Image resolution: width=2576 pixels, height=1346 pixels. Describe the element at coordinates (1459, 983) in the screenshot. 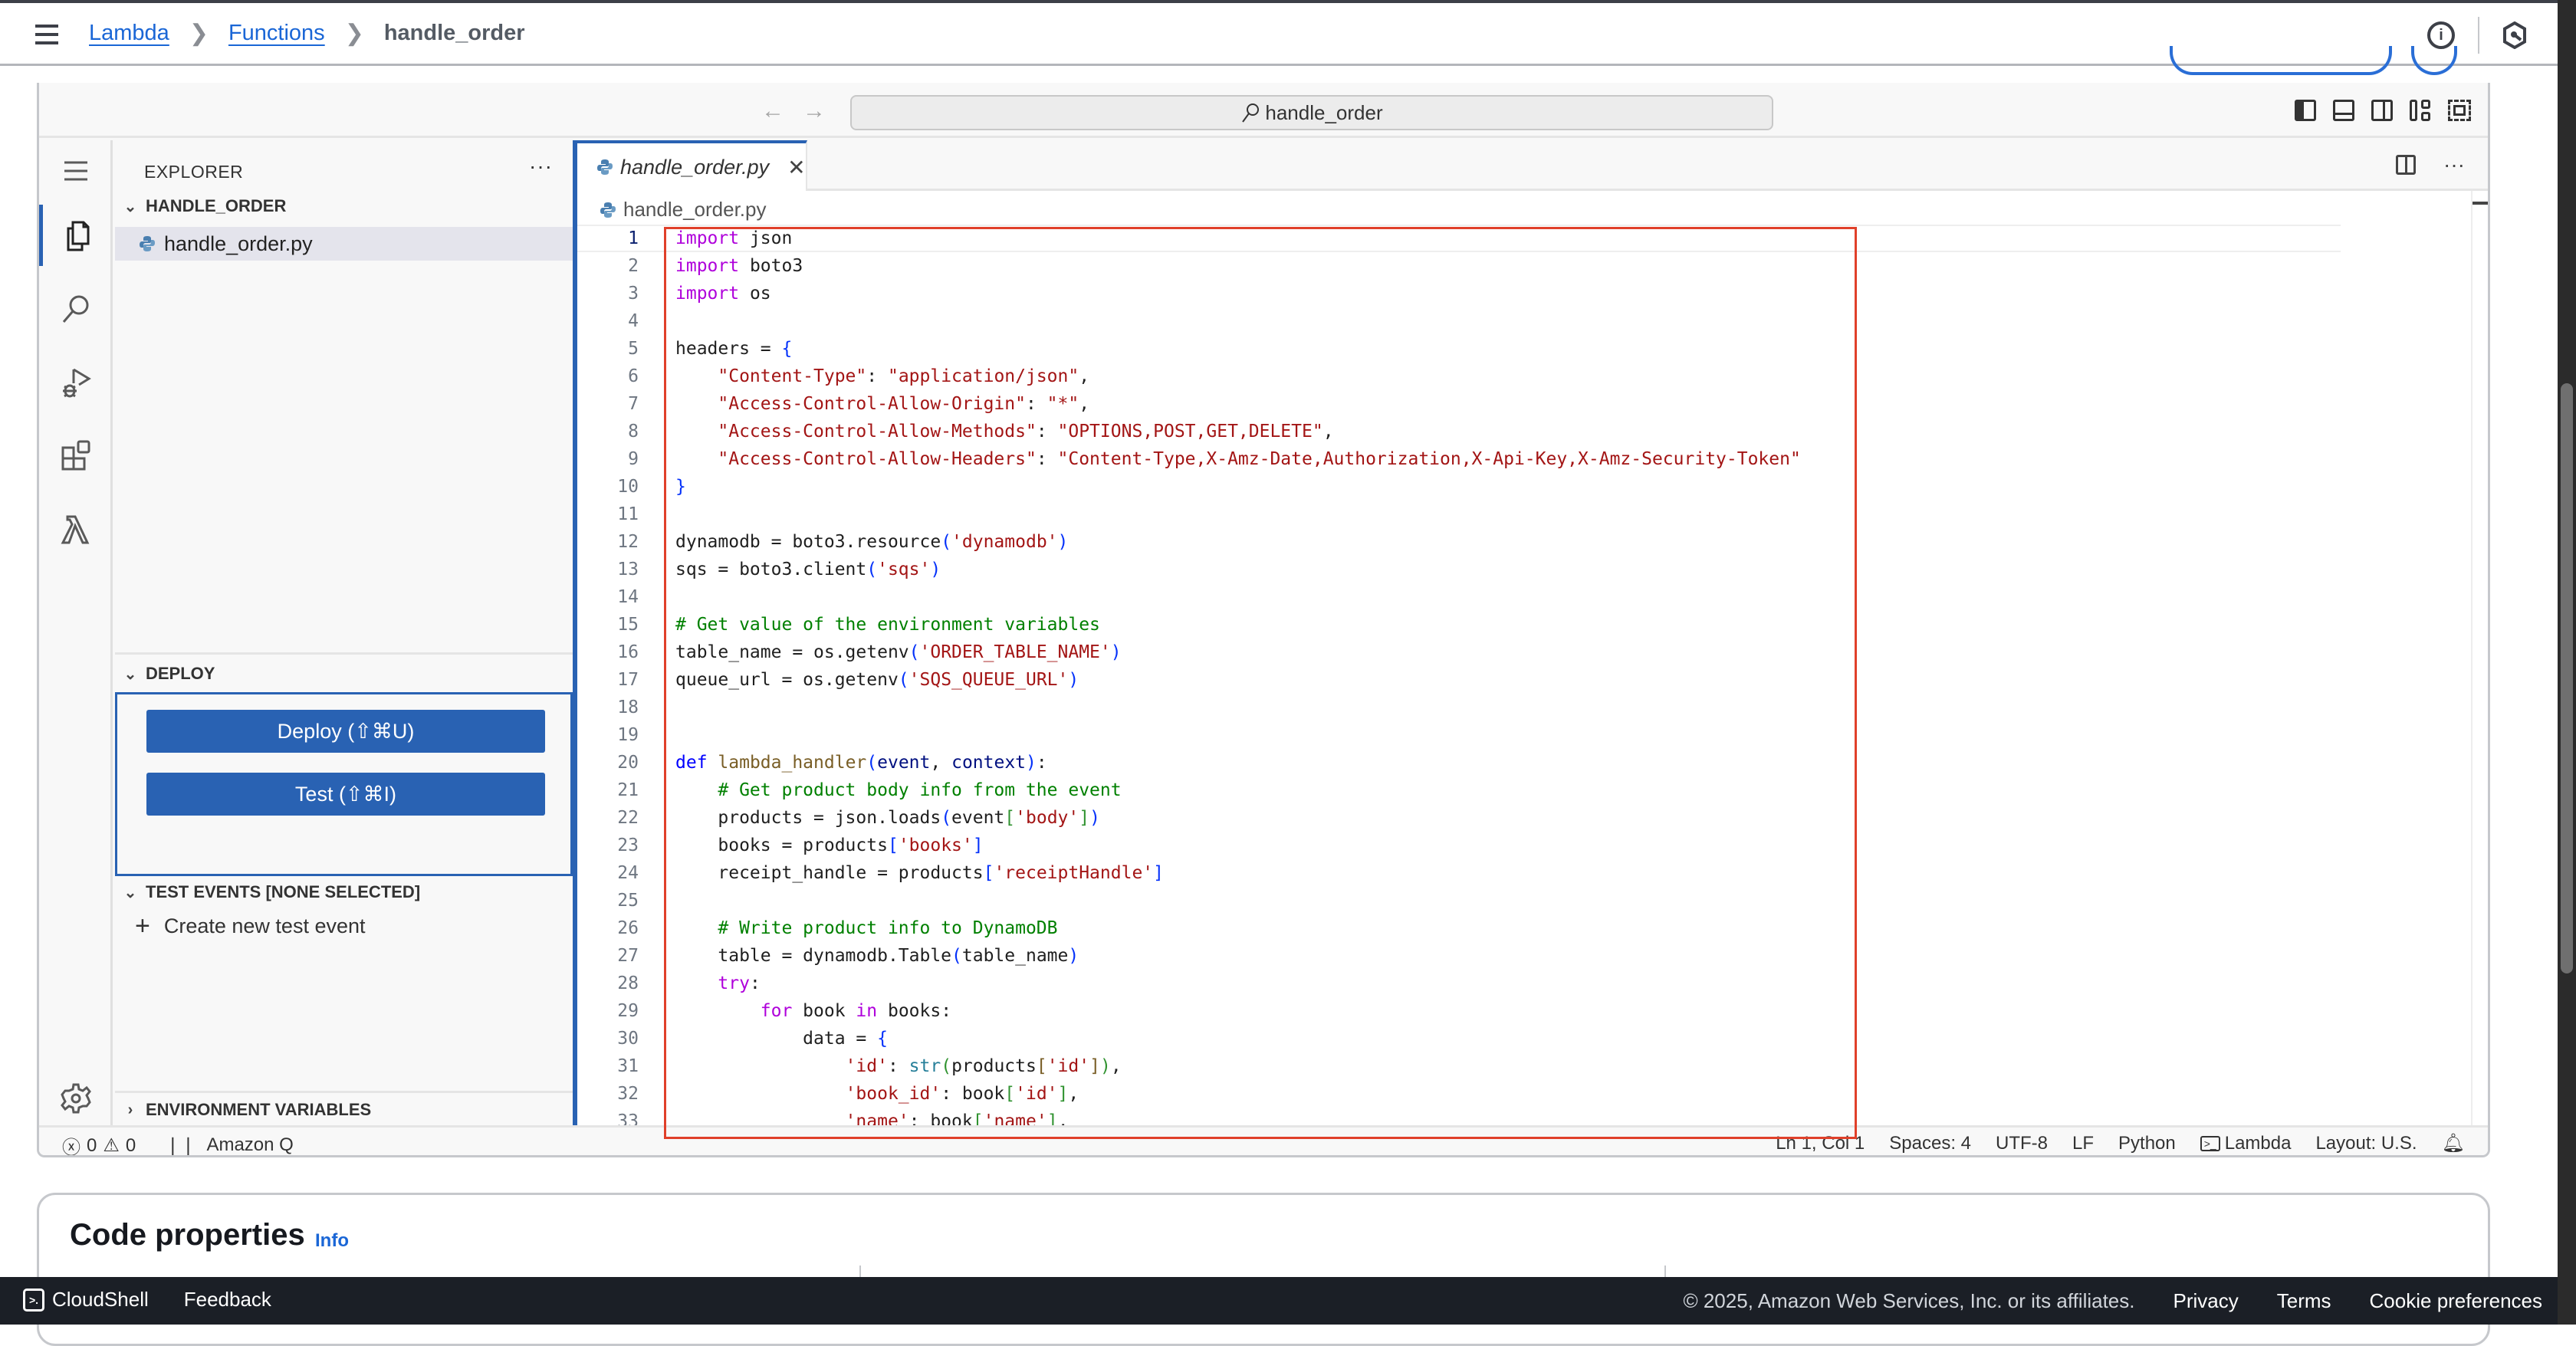

I see `code-line: 28 try:` at that location.